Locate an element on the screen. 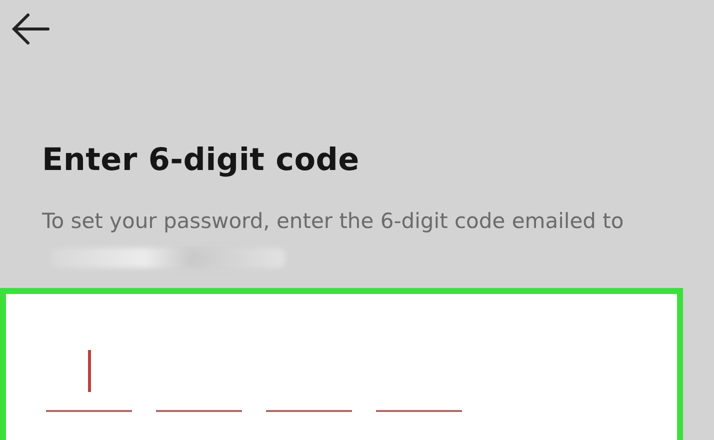 The height and width of the screenshot is (440, 714). back-arrow-icon is located at coordinates (30, 29).